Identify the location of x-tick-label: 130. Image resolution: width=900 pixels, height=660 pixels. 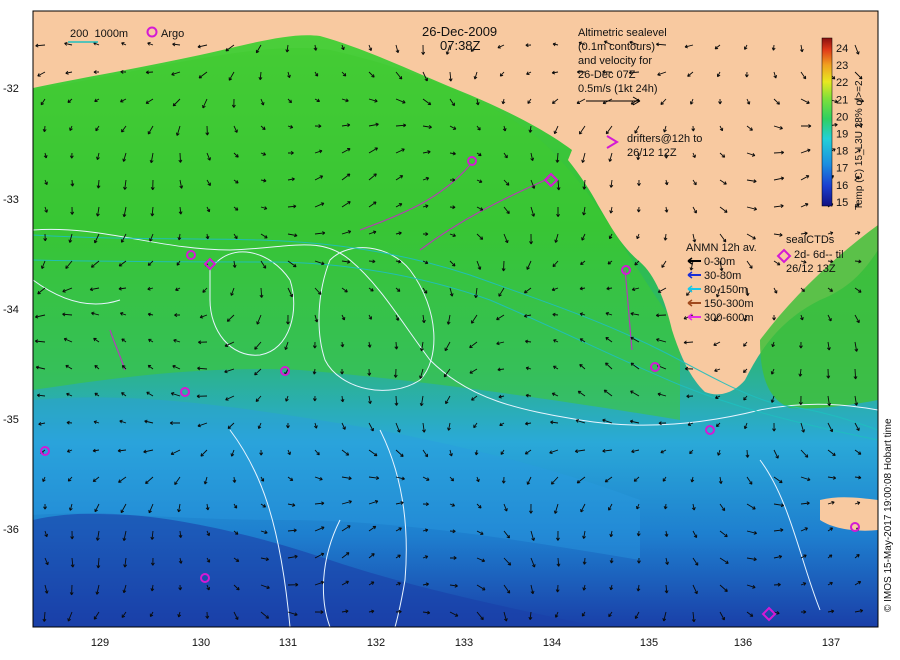
(201, 643).